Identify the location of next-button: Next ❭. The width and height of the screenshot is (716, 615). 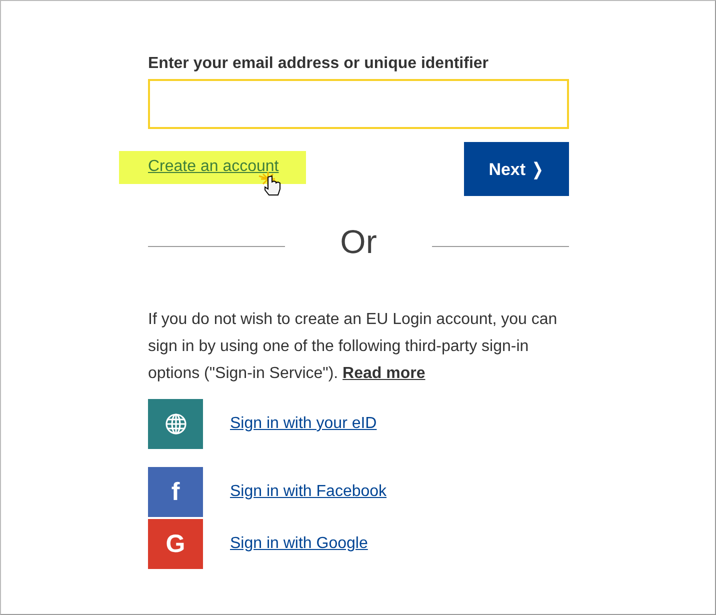
(516, 169).